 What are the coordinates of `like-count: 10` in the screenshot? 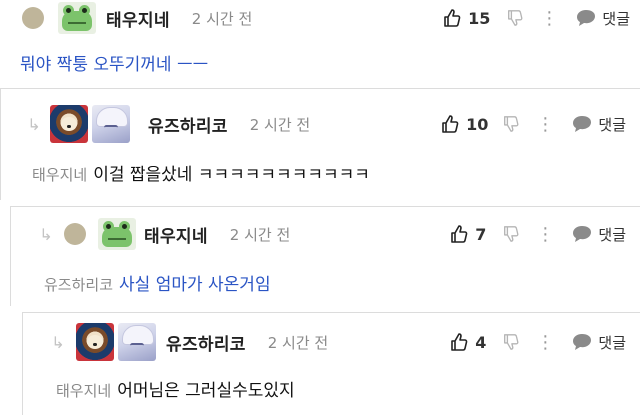 It's located at (477, 124).